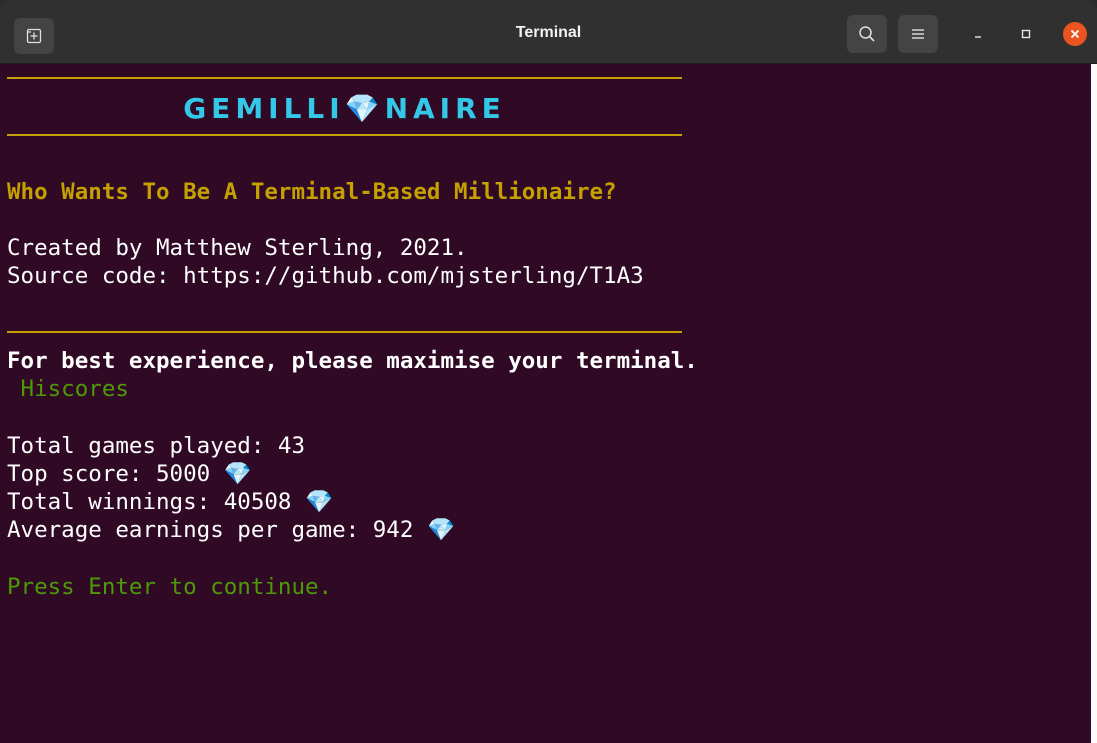  I want to click on minimize-button, so click(978, 34).